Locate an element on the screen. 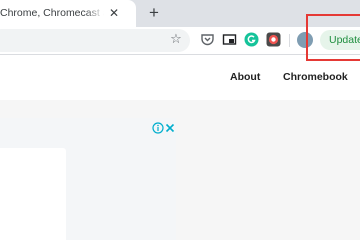 Image resolution: width=360 pixels, height=240 pixels. address-bar is located at coordinates (95, 40).